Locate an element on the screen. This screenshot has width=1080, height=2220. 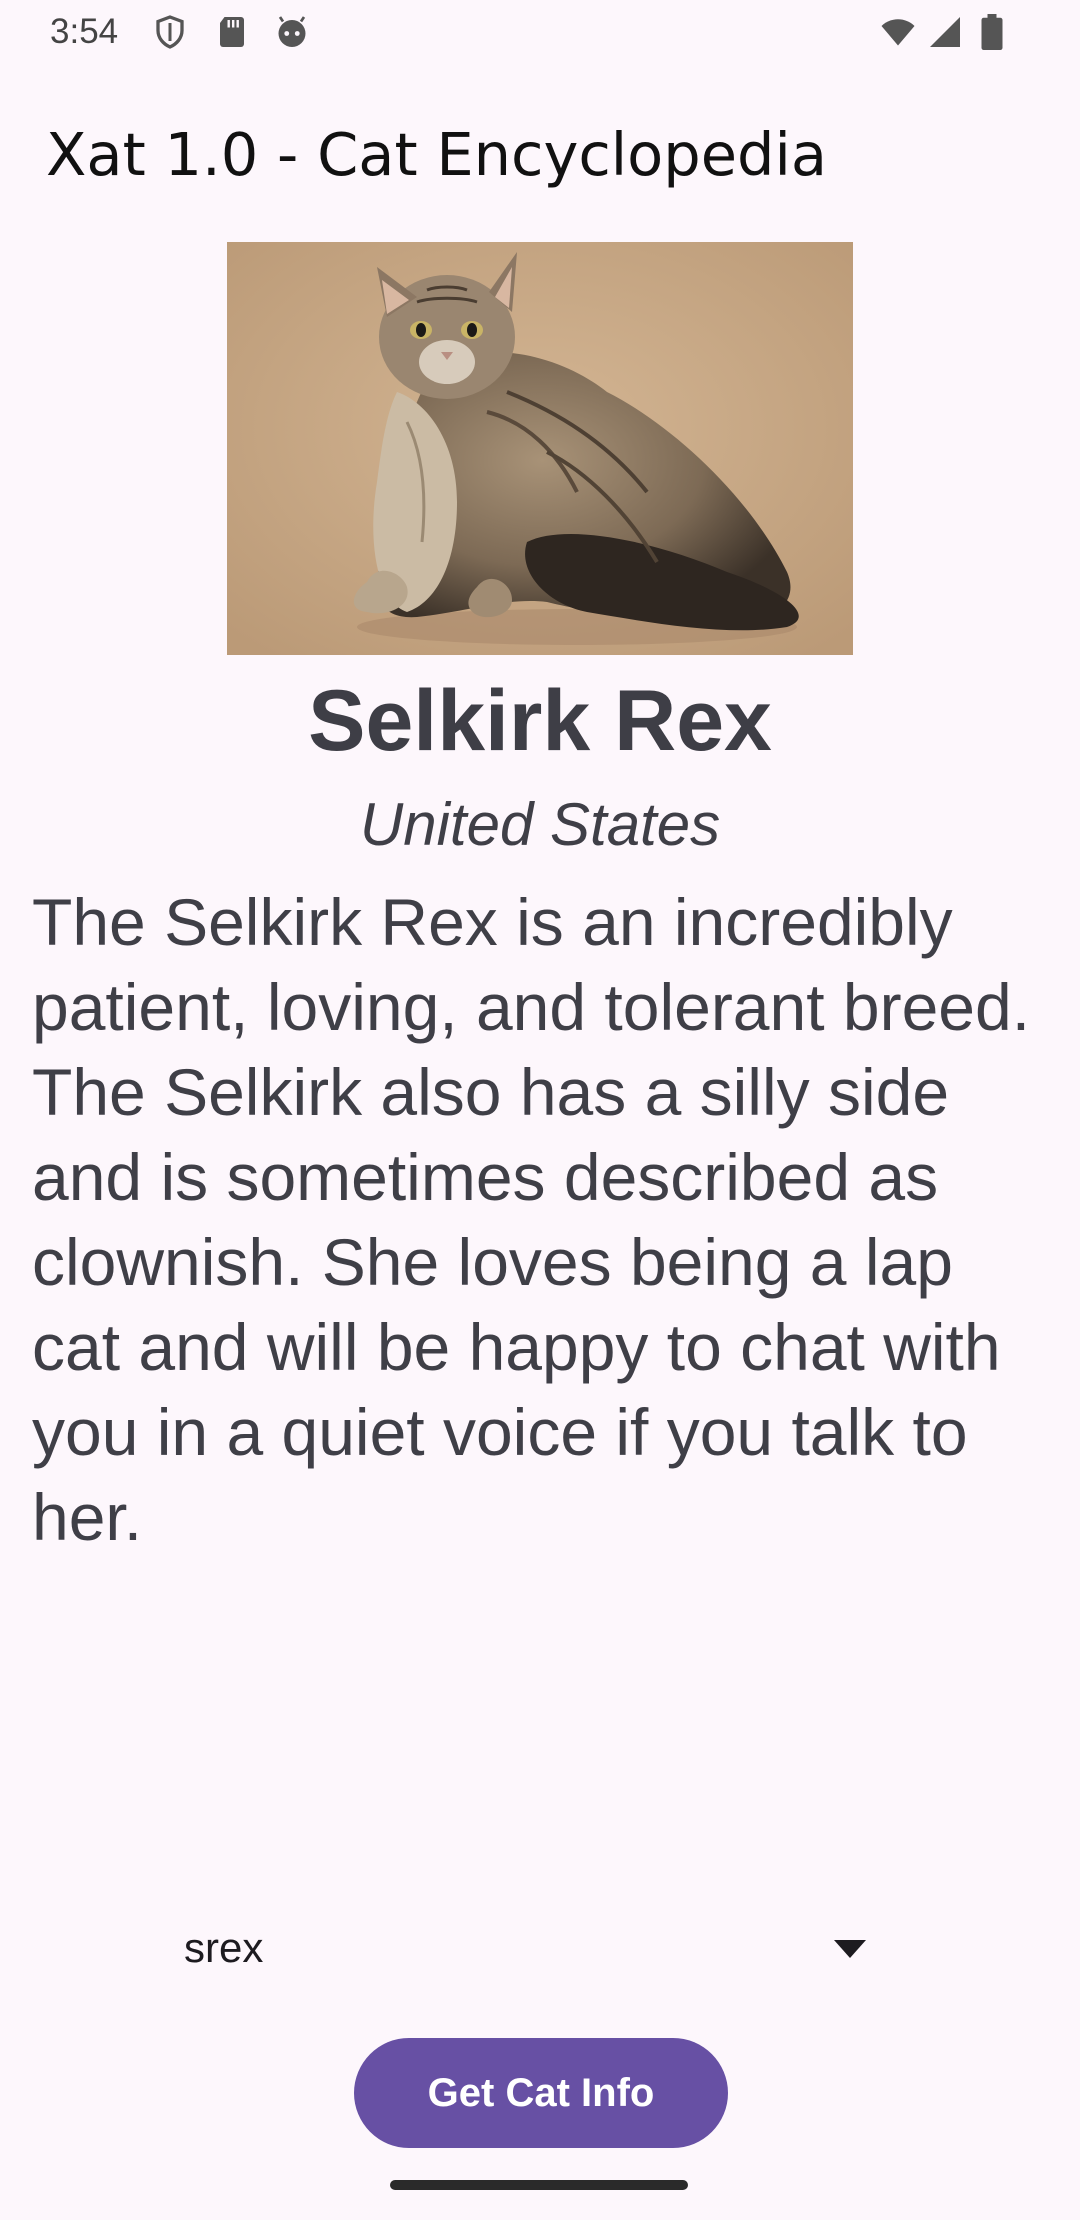
cat-photo is located at coordinates (540, 448).